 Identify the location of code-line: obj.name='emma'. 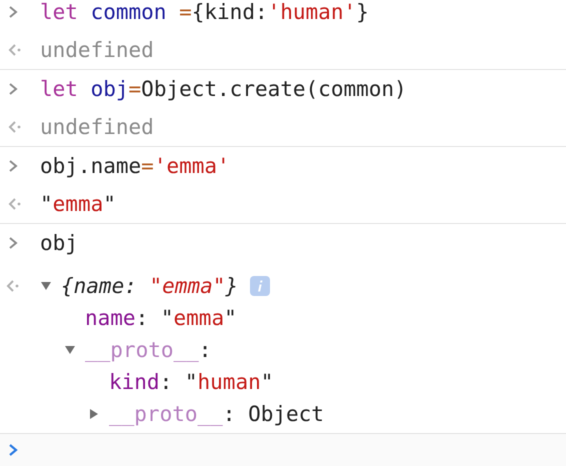
(135, 166).